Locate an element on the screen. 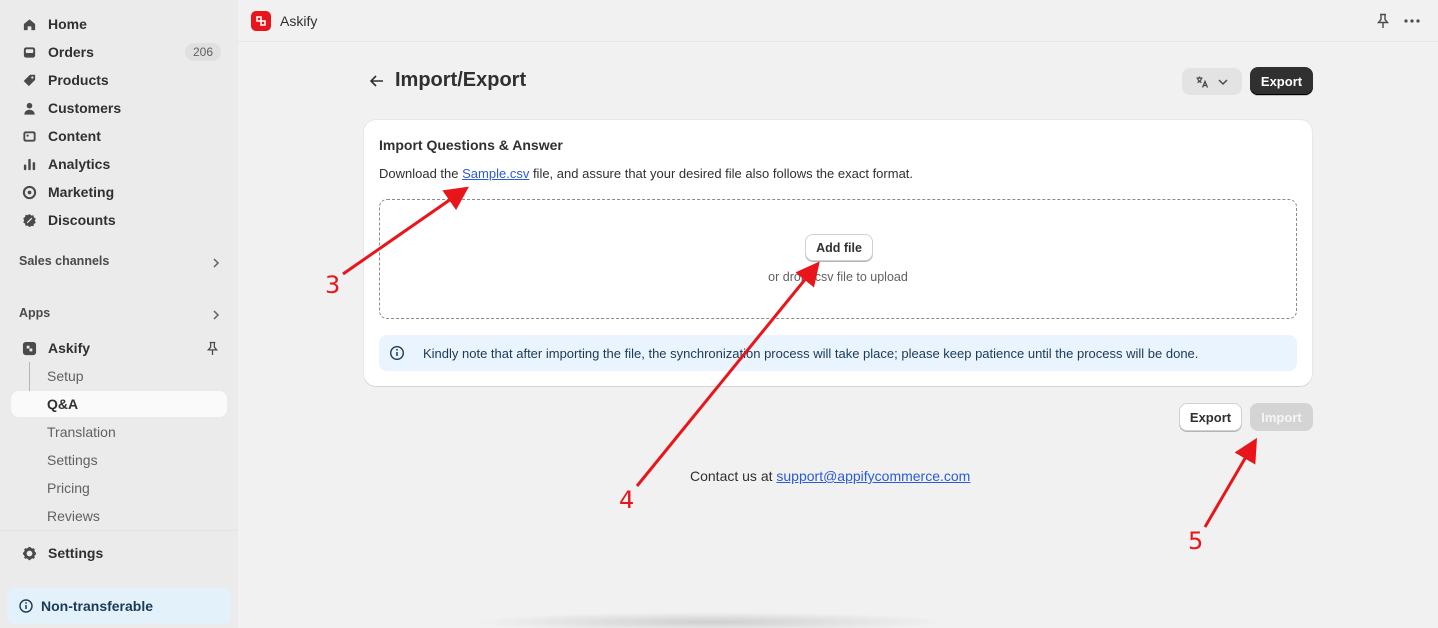 The height and width of the screenshot is (628, 1438). bottom-shadow is located at coordinates (710, 620).